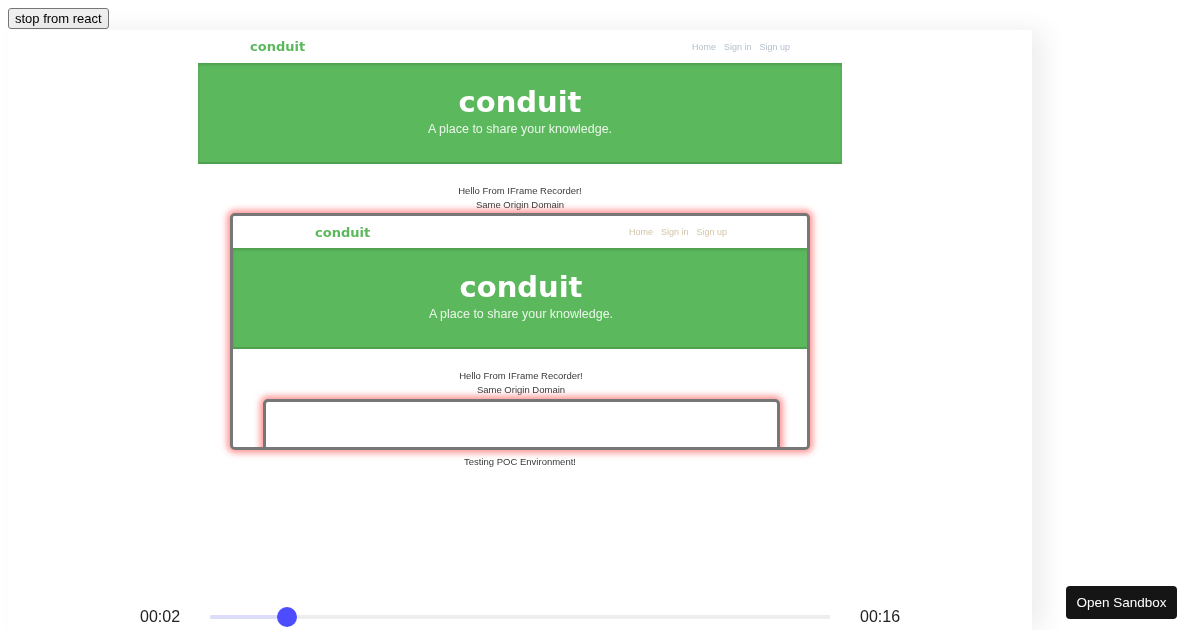 This screenshot has width=1200, height=630. I want to click on slider-thumb, so click(286, 617).